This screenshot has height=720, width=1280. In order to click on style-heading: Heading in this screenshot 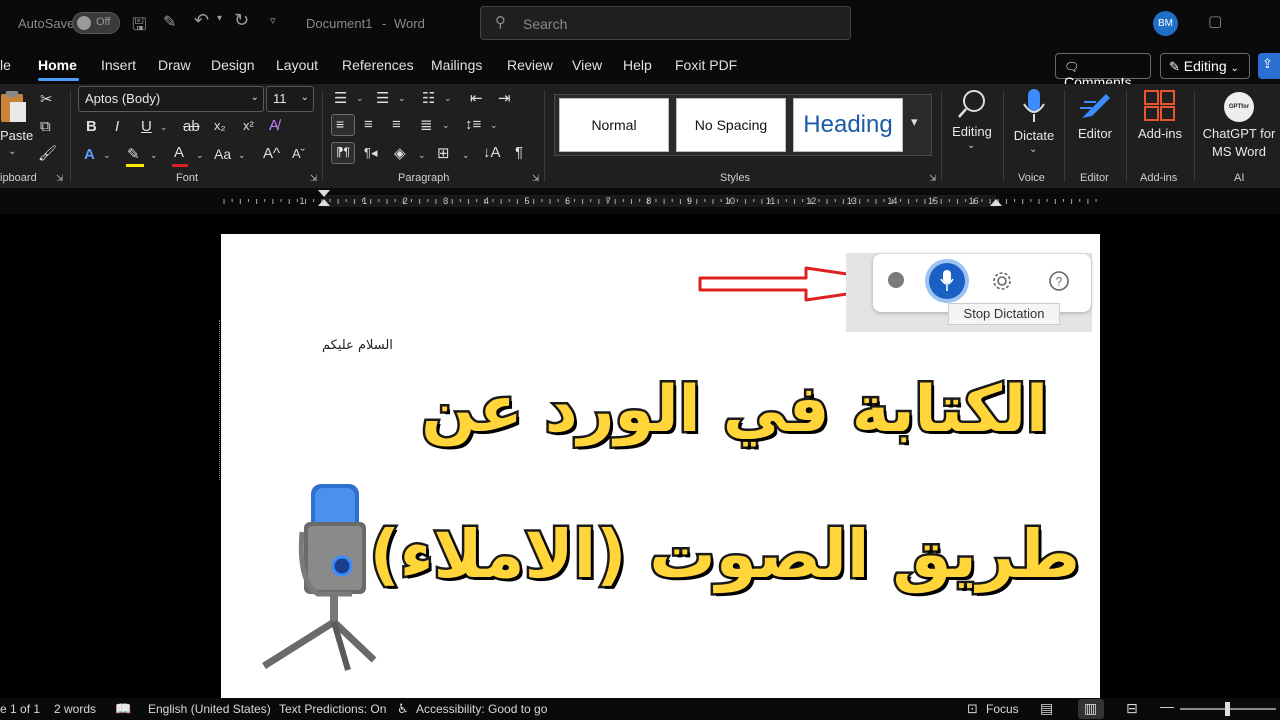, I will do `click(848, 125)`.